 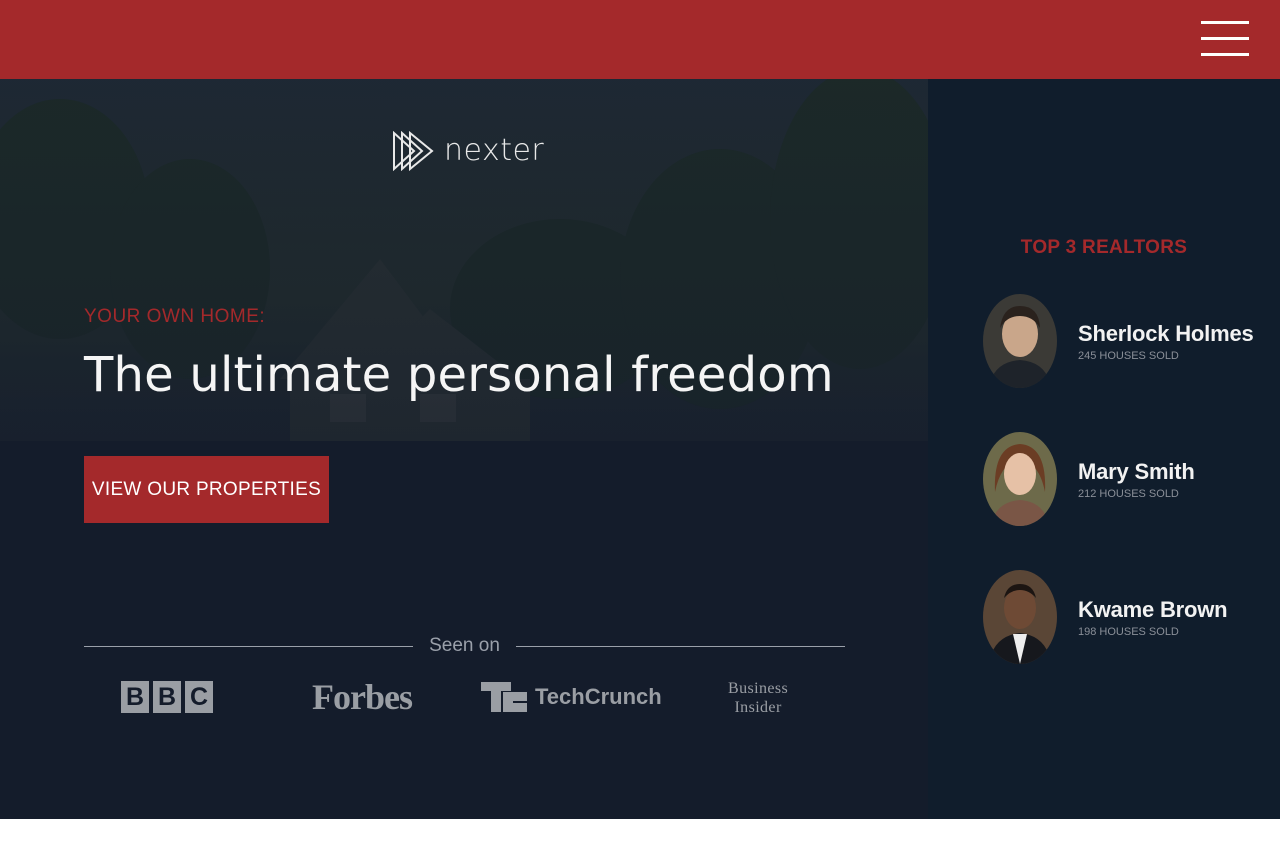 What do you see at coordinates (1128, 493) in the screenshot?
I see `realtor-houses-sold: 212 HOUSES SOLD` at bounding box center [1128, 493].